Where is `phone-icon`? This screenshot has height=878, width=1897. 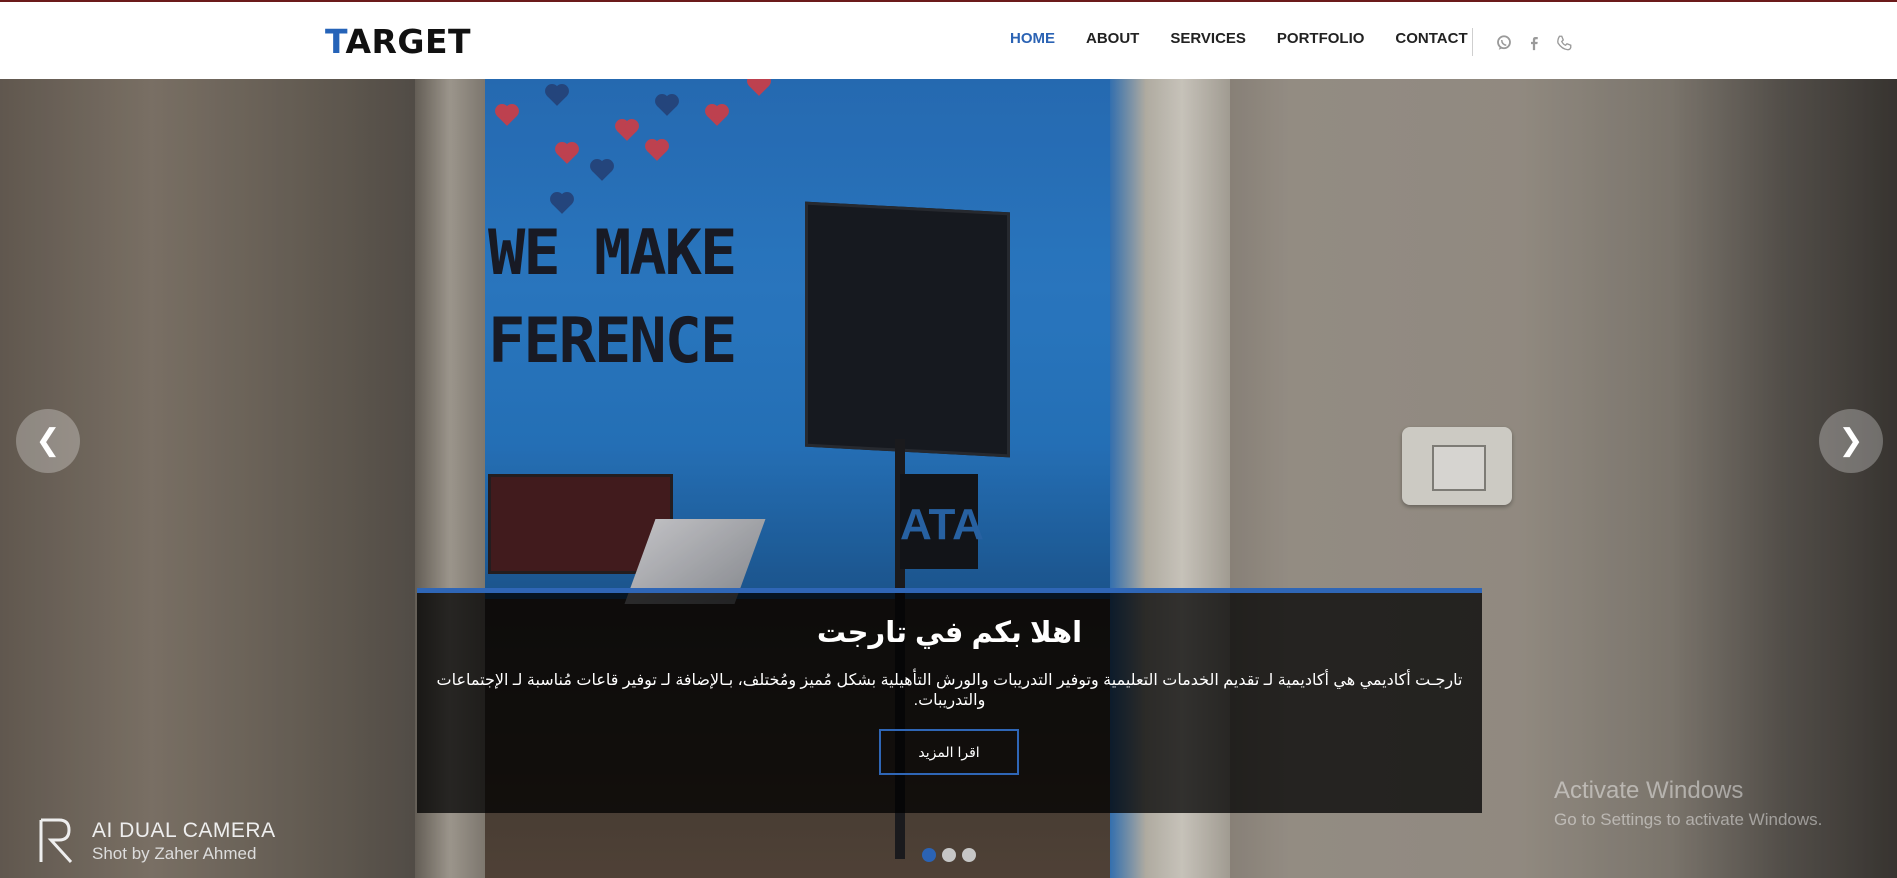 phone-icon is located at coordinates (1564, 43).